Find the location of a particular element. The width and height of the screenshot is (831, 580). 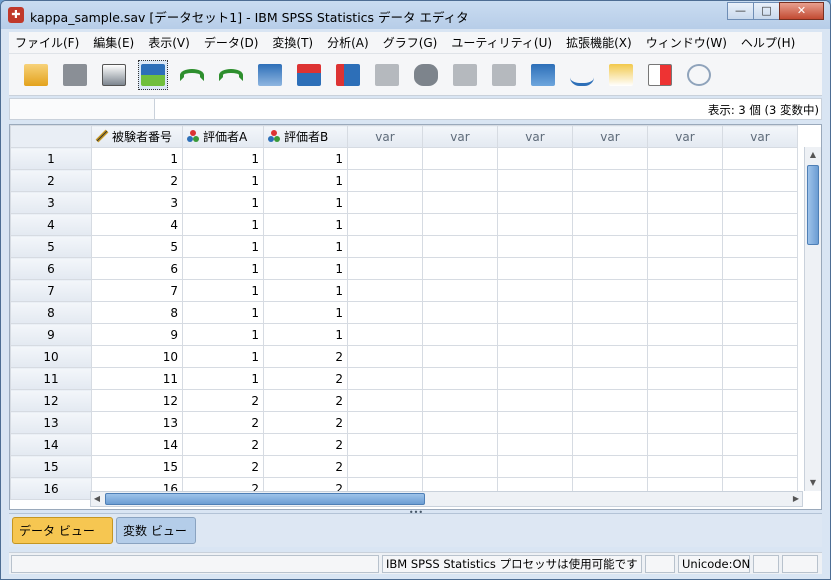

corner-cell is located at coordinates (51, 136).